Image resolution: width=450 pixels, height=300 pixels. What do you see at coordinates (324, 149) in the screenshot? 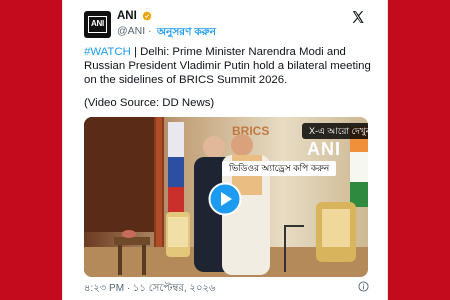
I see `ani-watermark: ANI` at bounding box center [324, 149].